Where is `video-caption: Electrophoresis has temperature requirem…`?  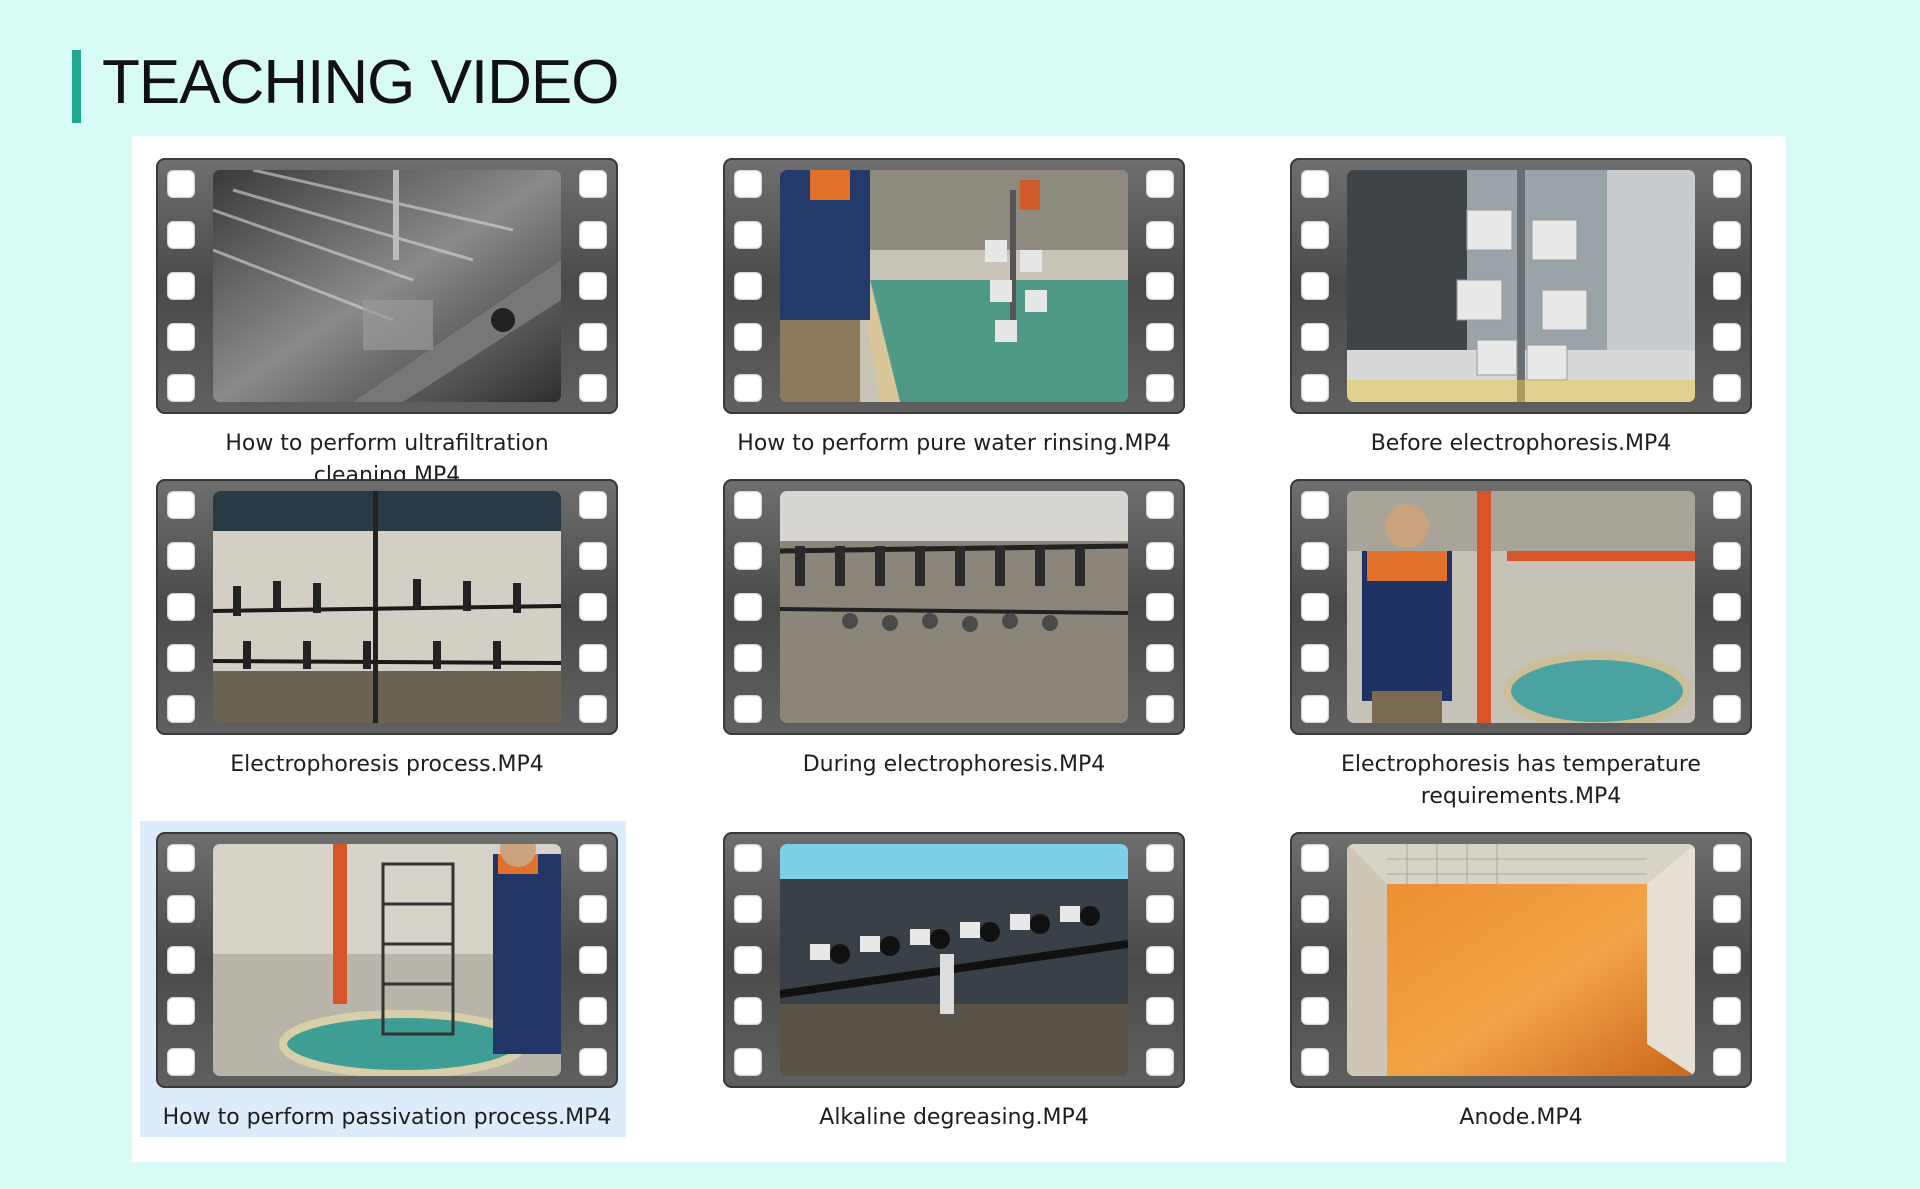
video-caption: Electrophoresis has temperature requirem… is located at coordinates (1521, 781).